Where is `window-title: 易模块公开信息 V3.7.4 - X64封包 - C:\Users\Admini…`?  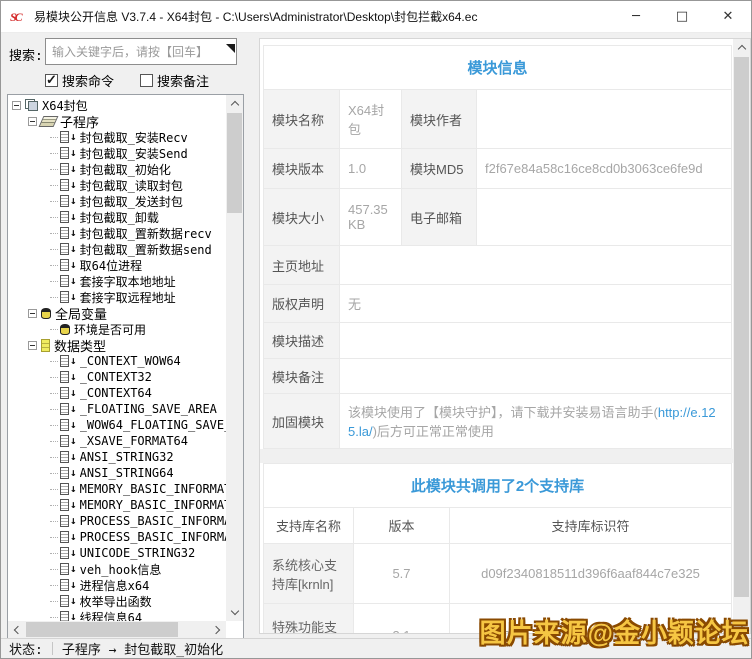
window-title: 易模块公开信息 V3.7.4 - X64封包 - C:\Users\Admini… is located at coordinates (256, 17).